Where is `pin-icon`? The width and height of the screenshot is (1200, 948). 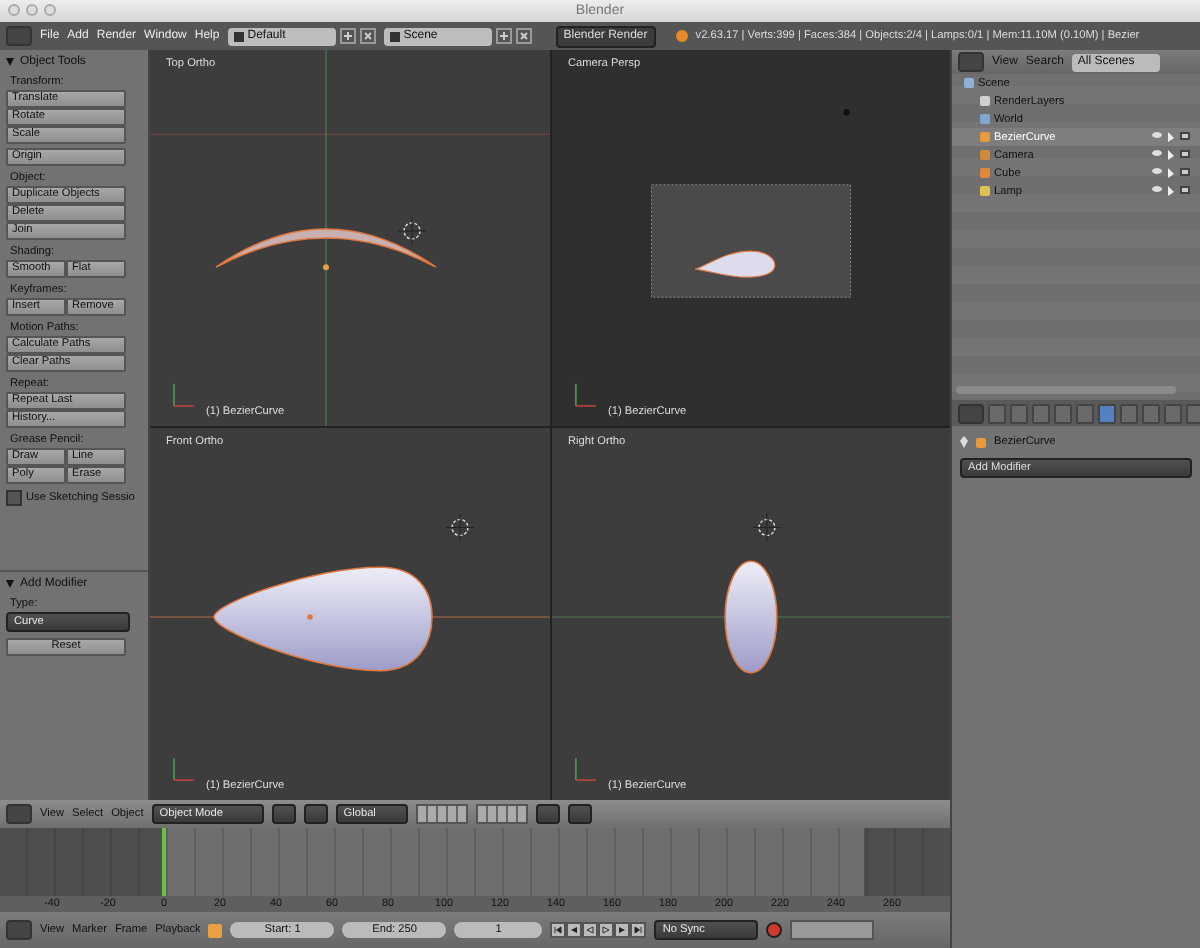 pin-icon is located at coordinates (964, 442).